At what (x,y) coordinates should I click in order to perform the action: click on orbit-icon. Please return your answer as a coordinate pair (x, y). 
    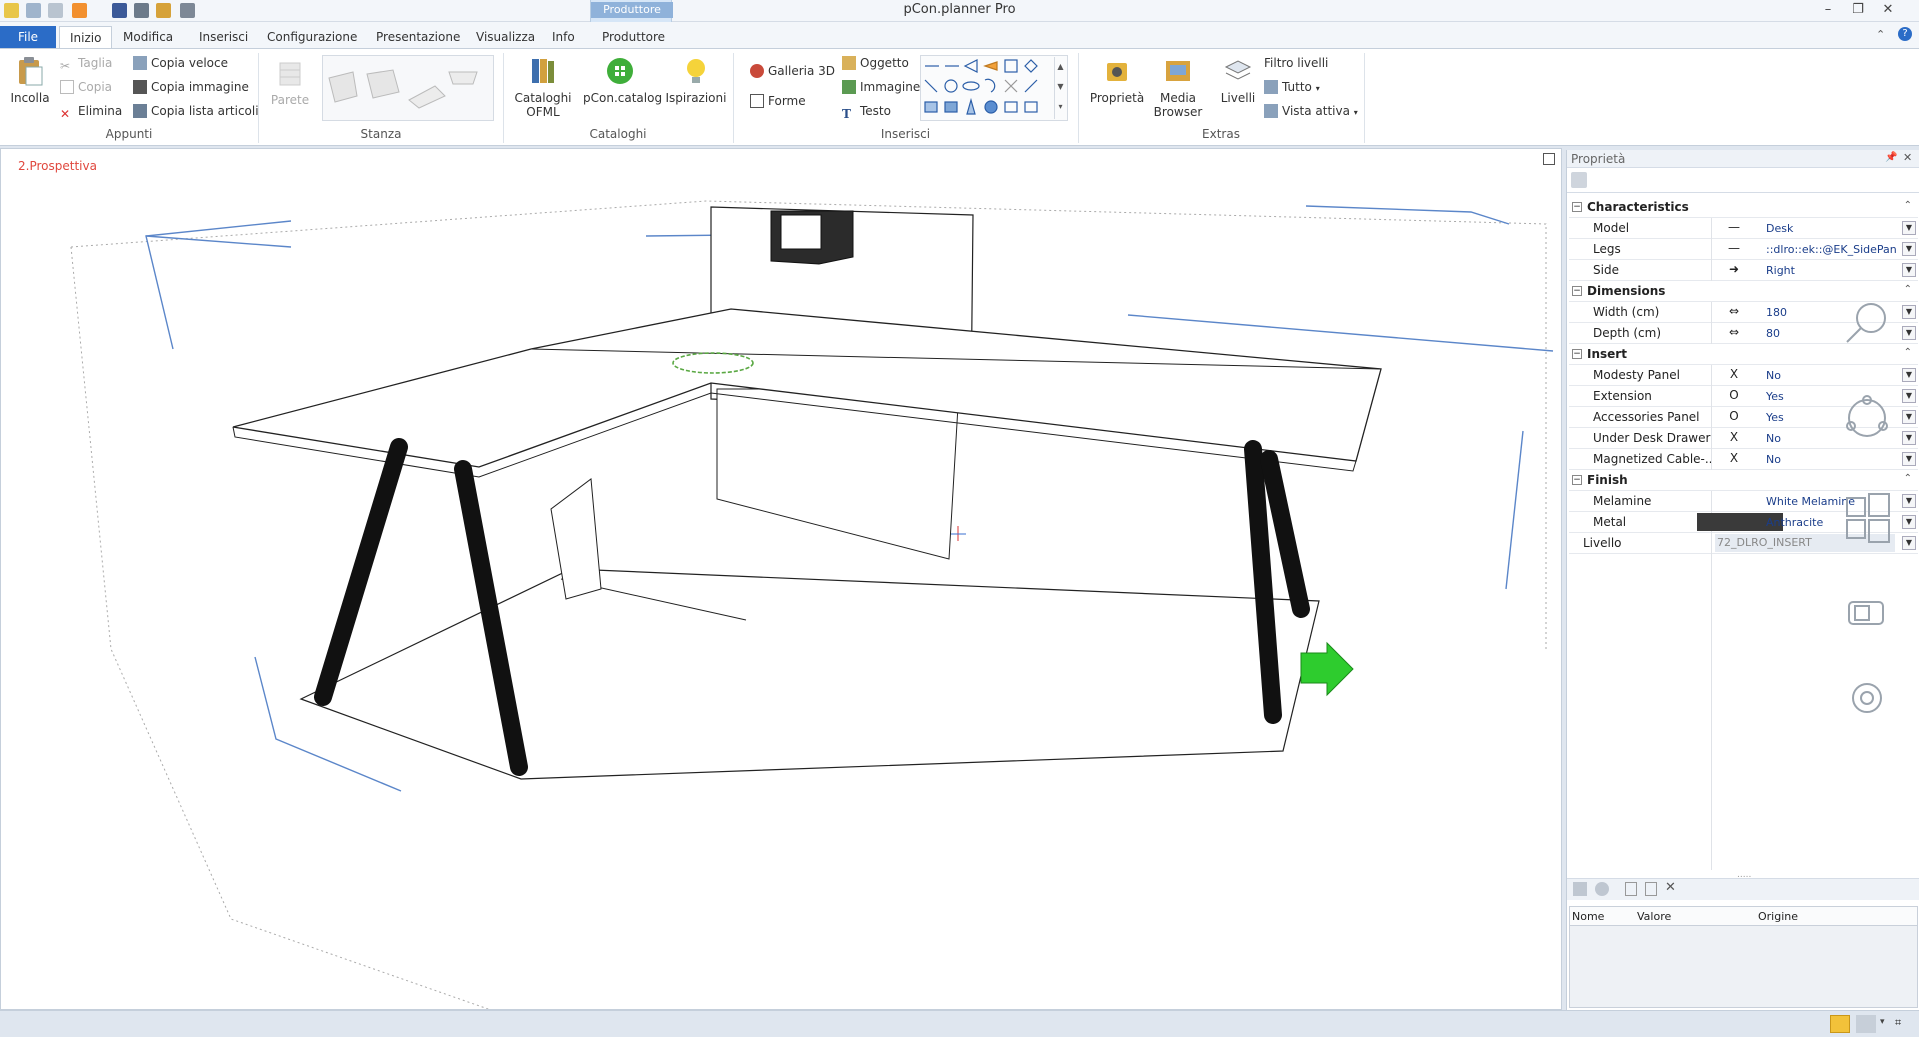
    Looking at the image, I should click on (1867, 418).